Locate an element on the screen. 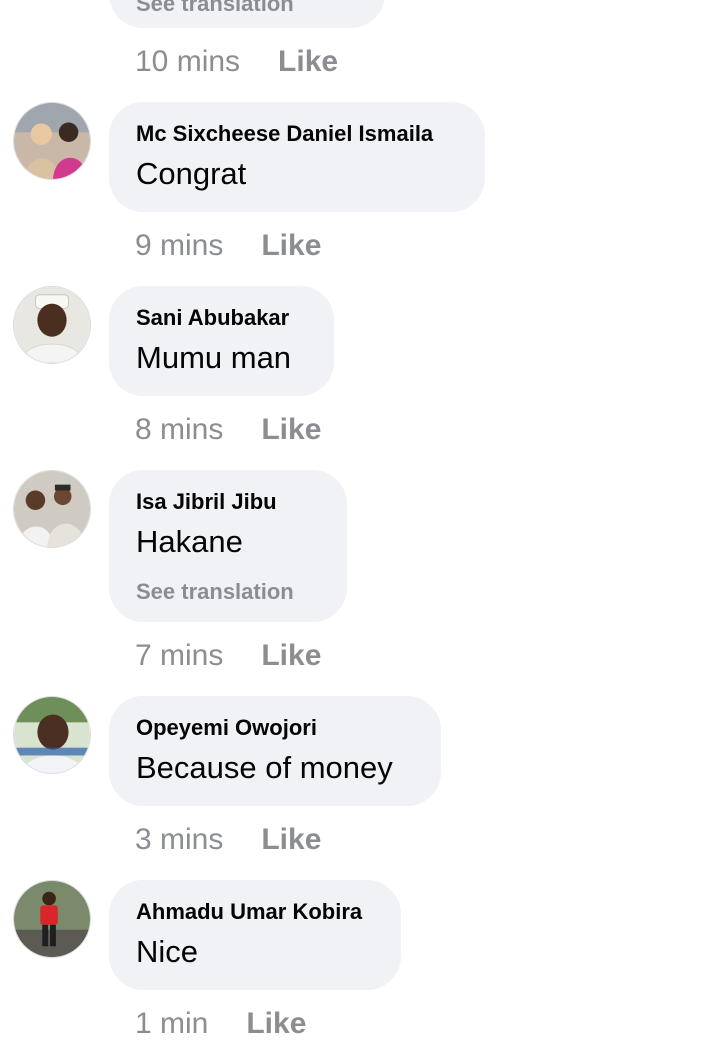  comment-text: Mumu man is located at coordinates (214, 357).